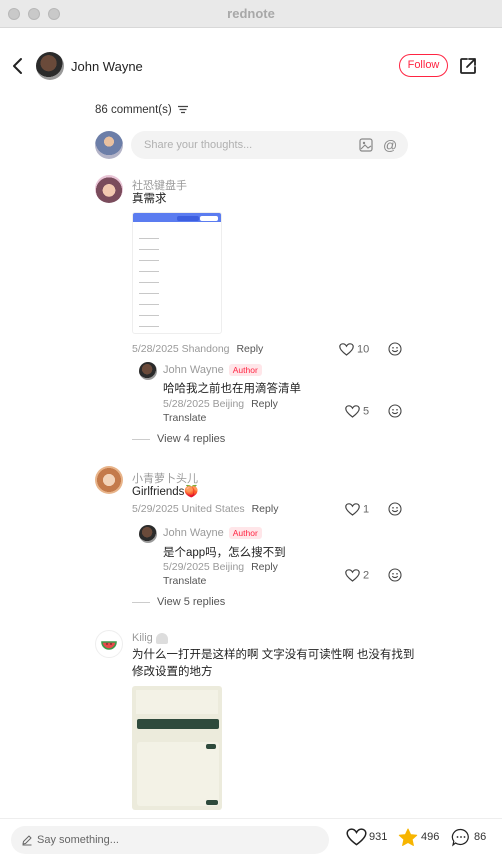  Describe the element at coordinates (273, 664) in the screenshot. I see `comment-text: 为什么一打开是这样的啊 文字没有可读性啊 也没有找到 修改设置的地方` at that location.